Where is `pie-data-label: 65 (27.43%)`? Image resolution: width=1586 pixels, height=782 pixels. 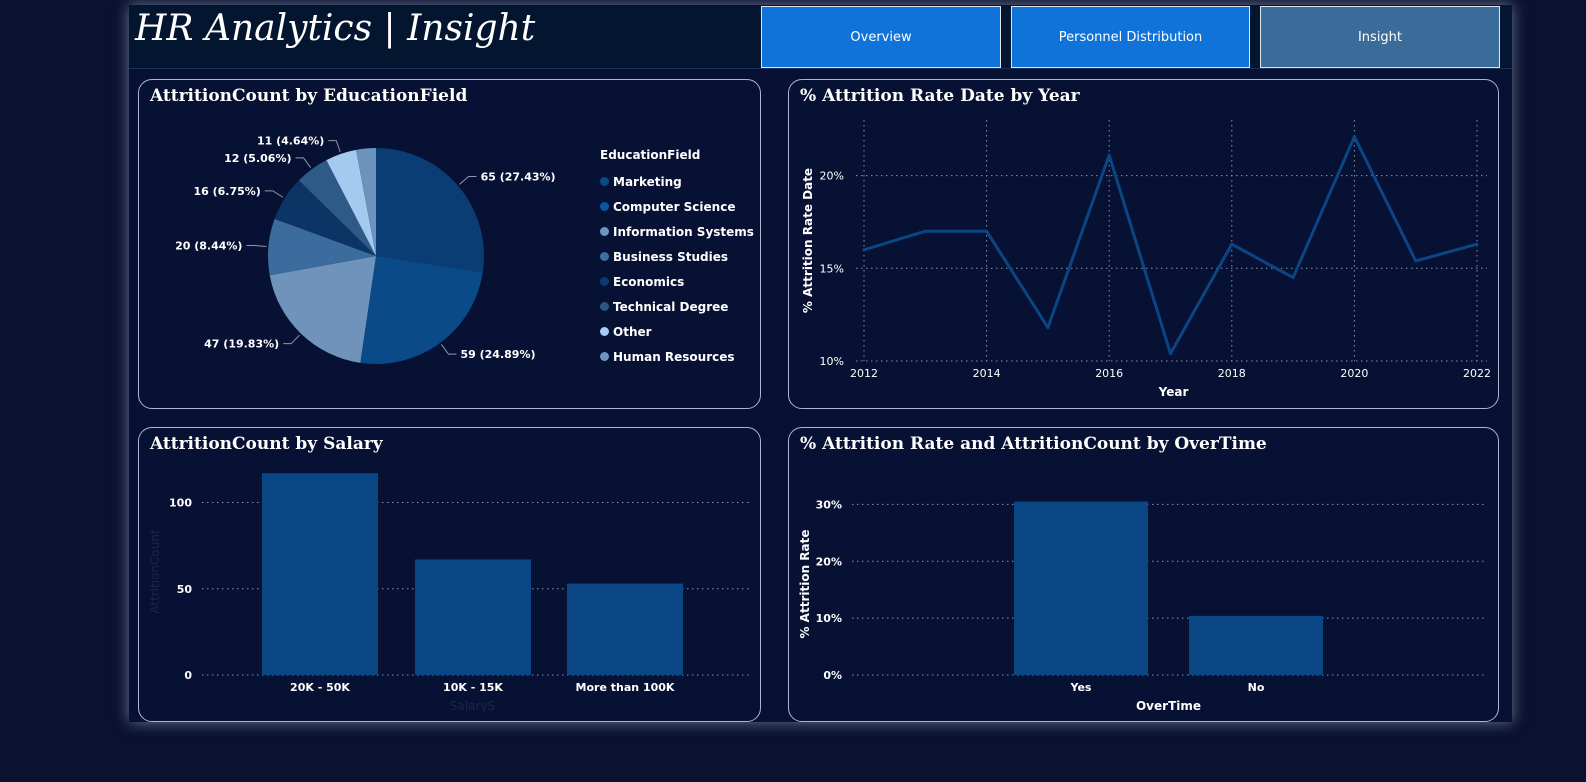
pie-data-label: 65 (27.43%) is located at coordinates (518, 177).